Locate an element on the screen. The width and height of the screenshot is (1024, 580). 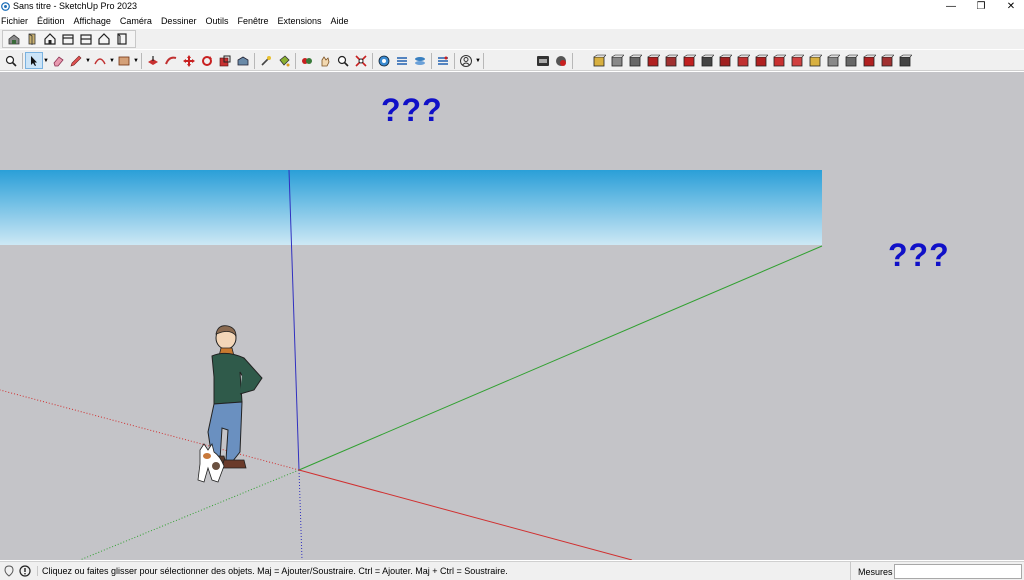
components-button is located at coordinates (32, 39).